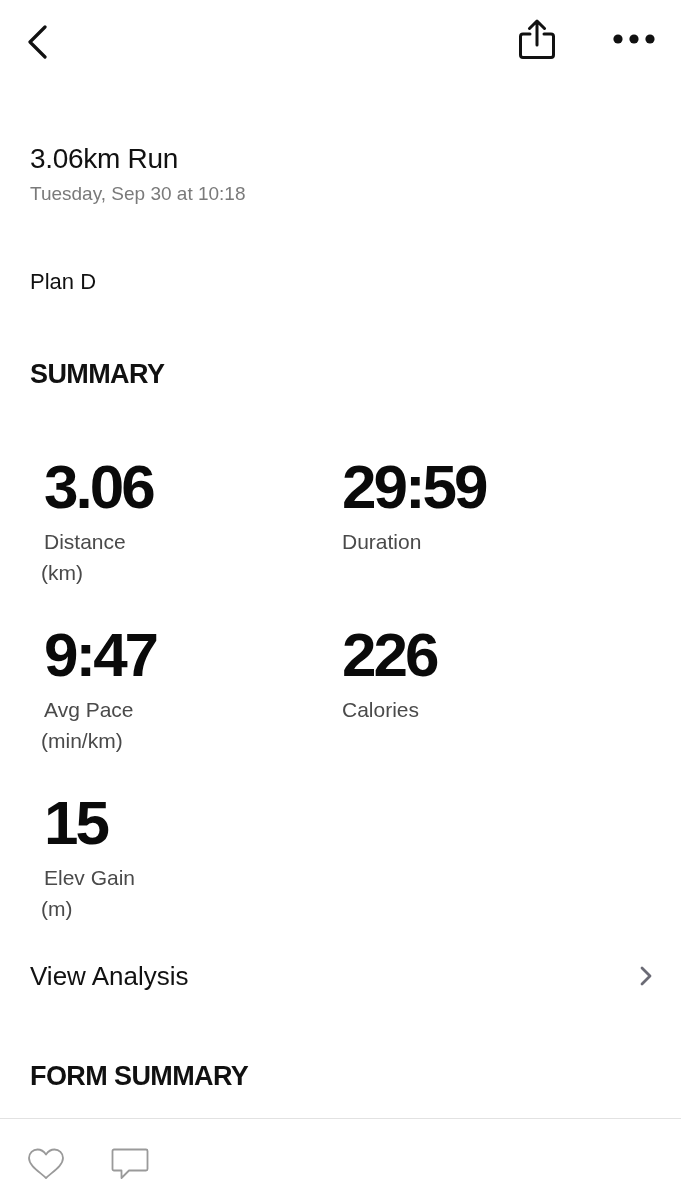  I want to click on more-icon, so click(634, 39).